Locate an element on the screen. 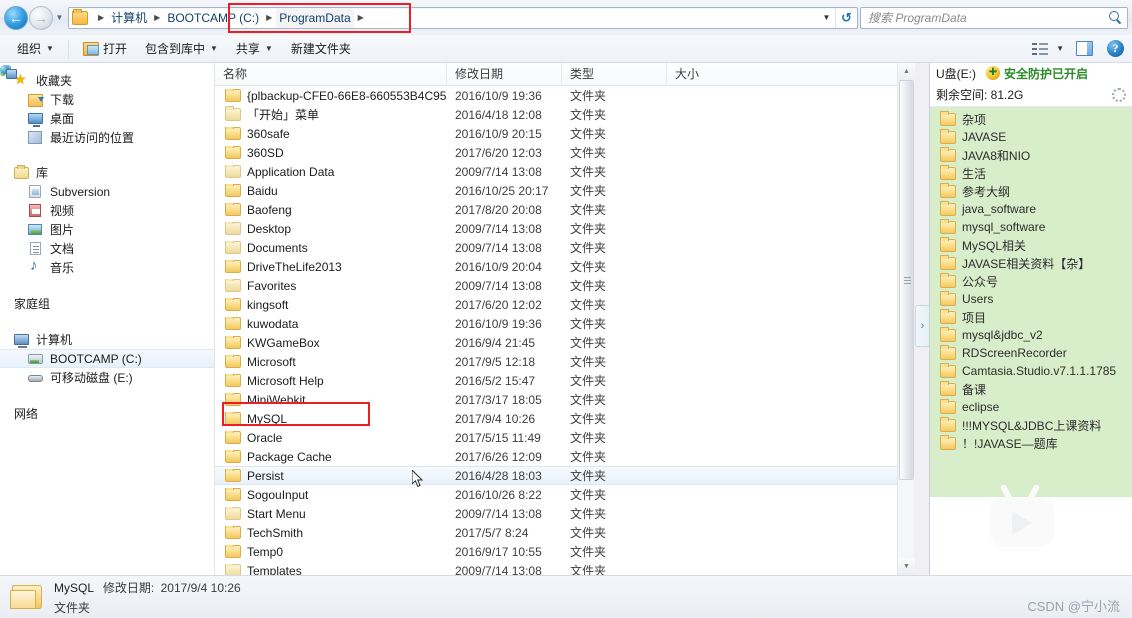 This screenshot has width=1132, height=618. usb-folder-item: 生活 is located at coordinates (1031, 173).